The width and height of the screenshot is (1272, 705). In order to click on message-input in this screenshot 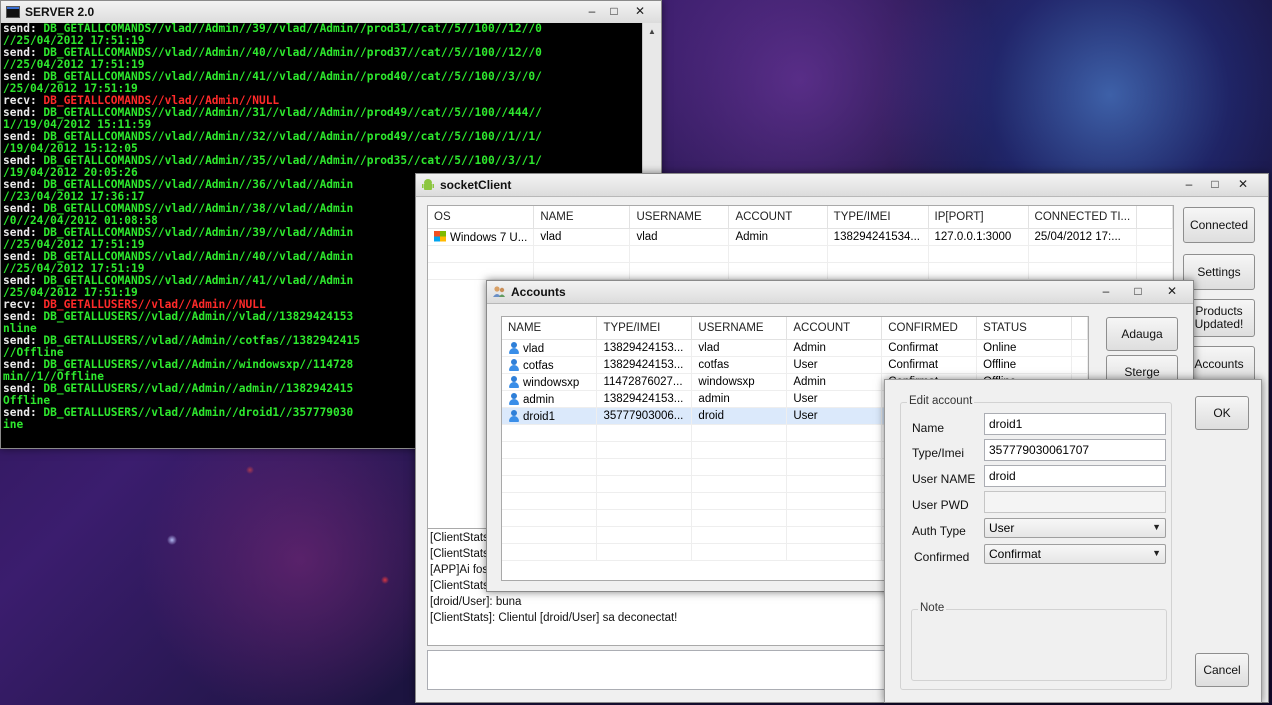, I will do `click(662, 670)`.